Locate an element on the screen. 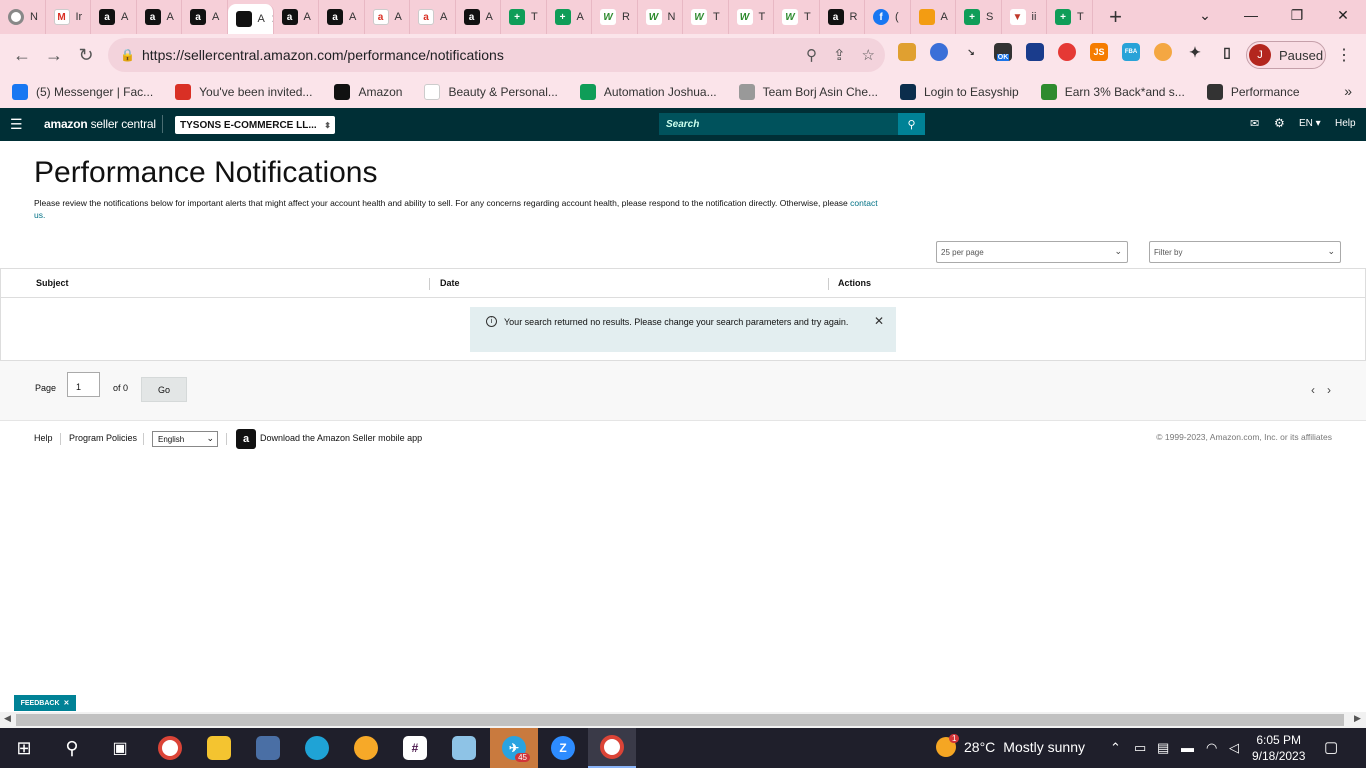  profile-button: J Paused is located at coordinates (1286, 55).